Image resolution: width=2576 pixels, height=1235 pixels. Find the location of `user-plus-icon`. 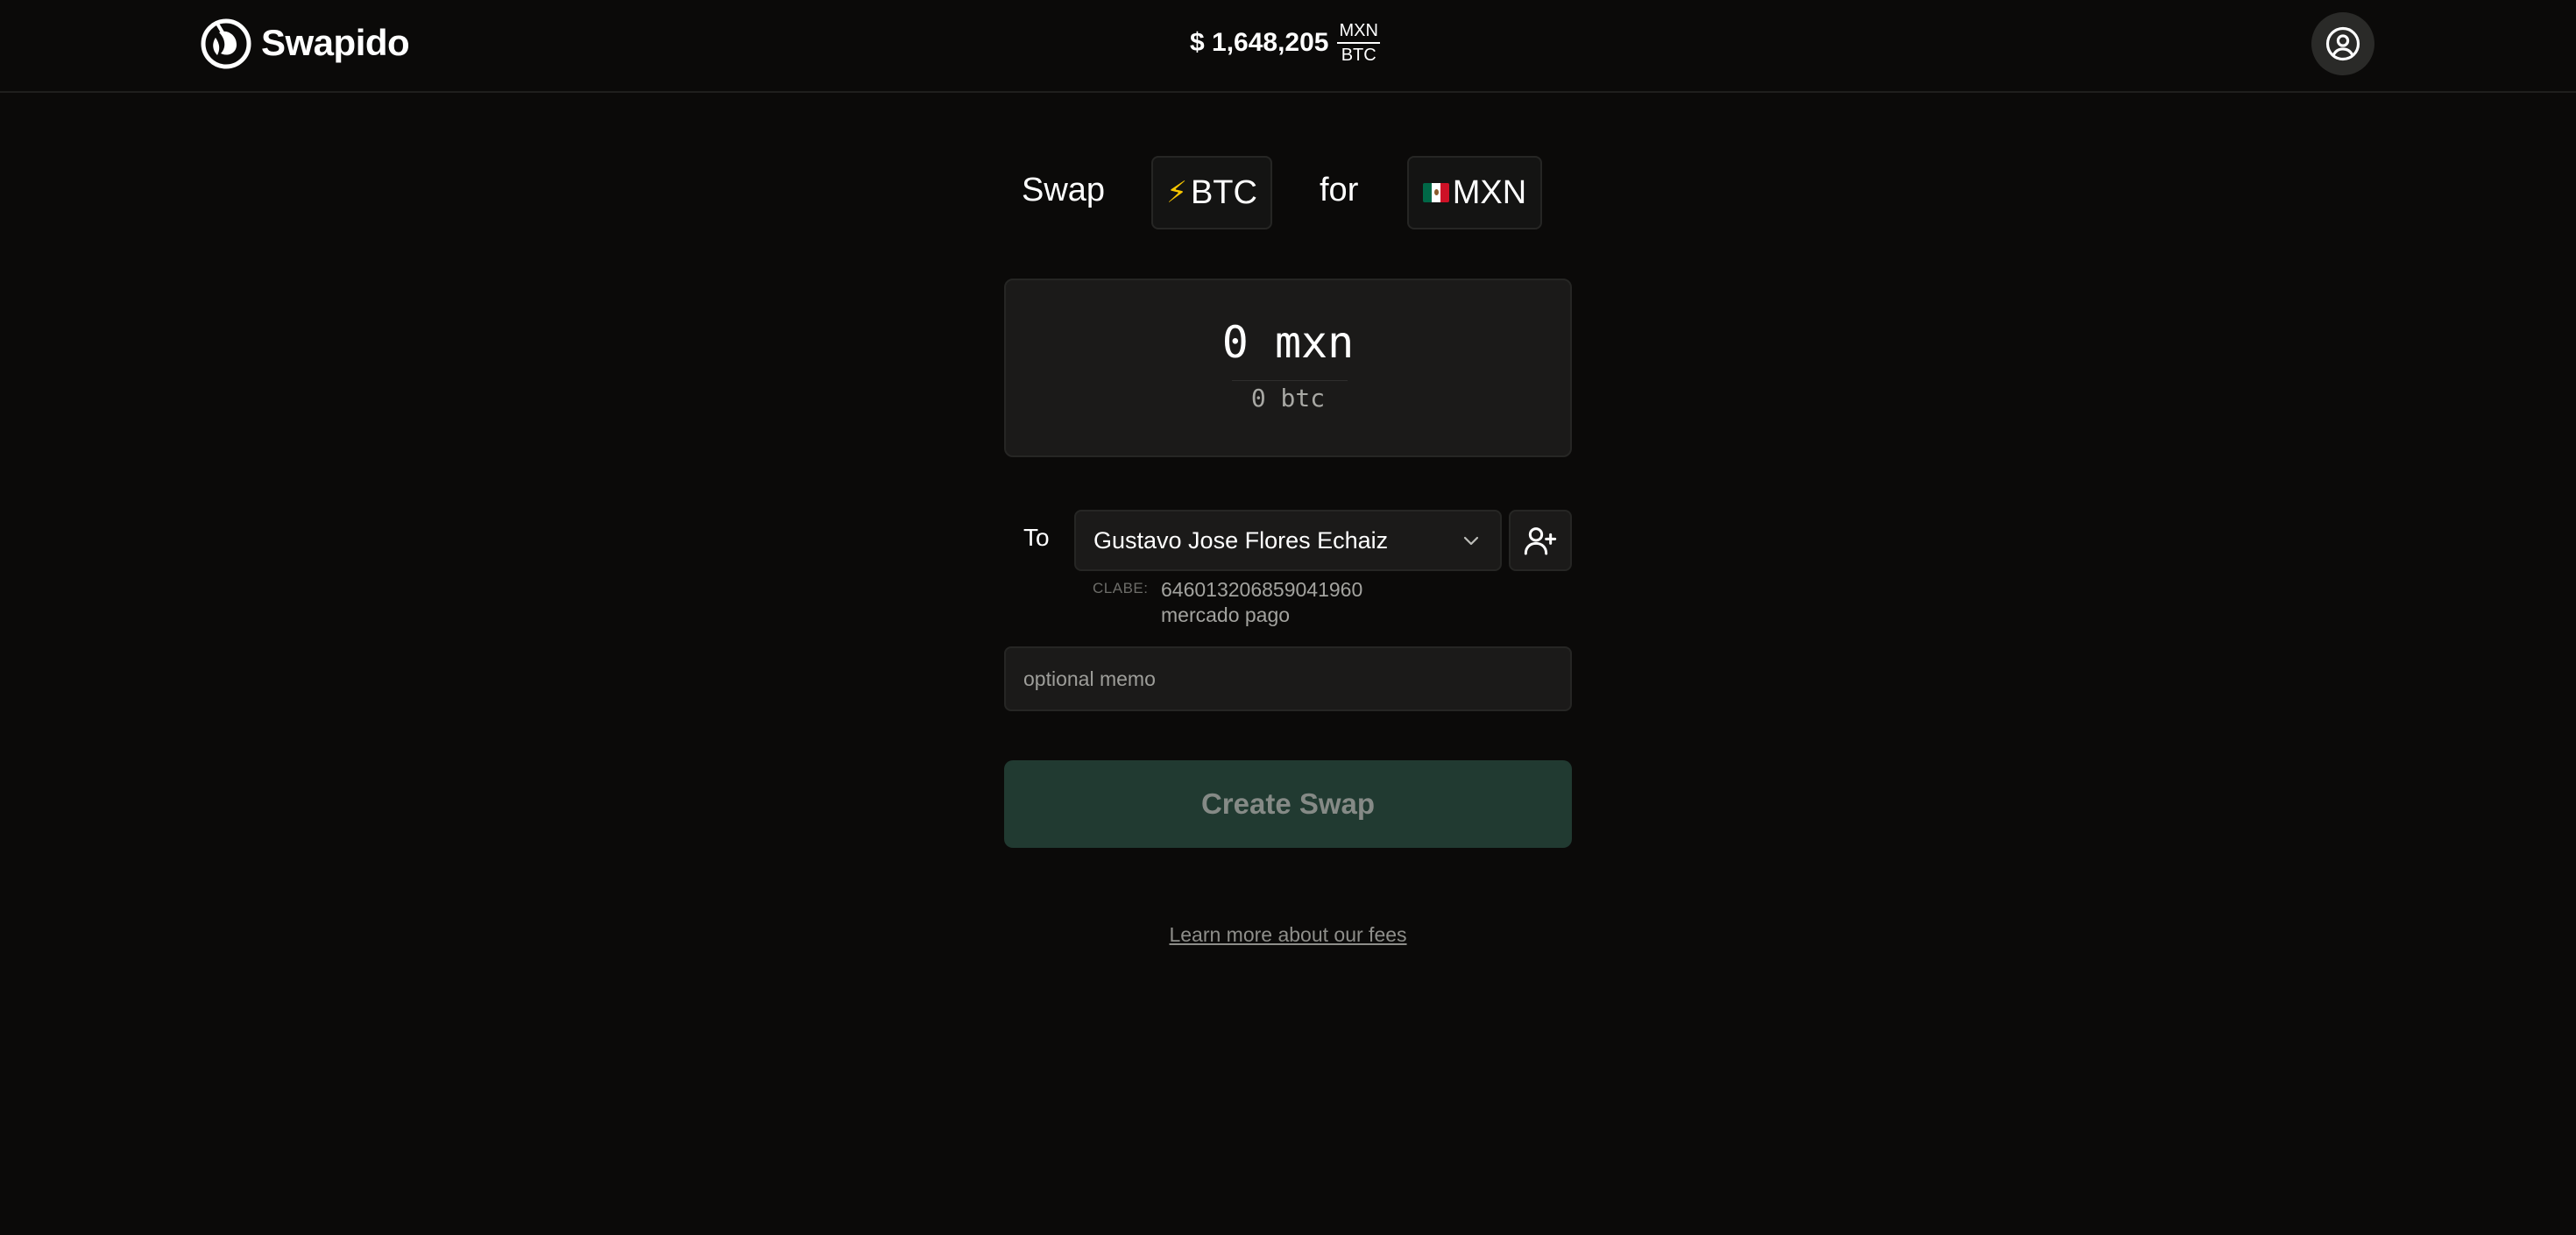

user-plus-icon is located at coordinates (1540, 541).